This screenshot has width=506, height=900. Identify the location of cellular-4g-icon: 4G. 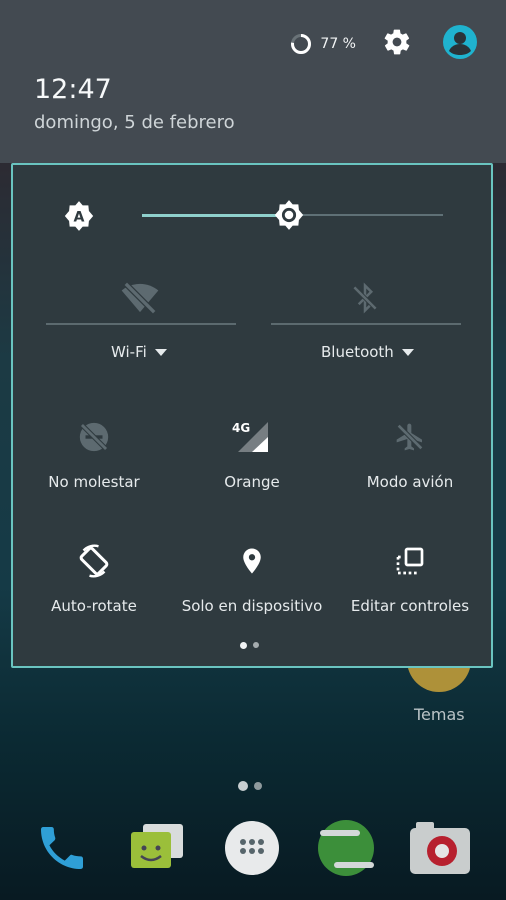
(252, 437).